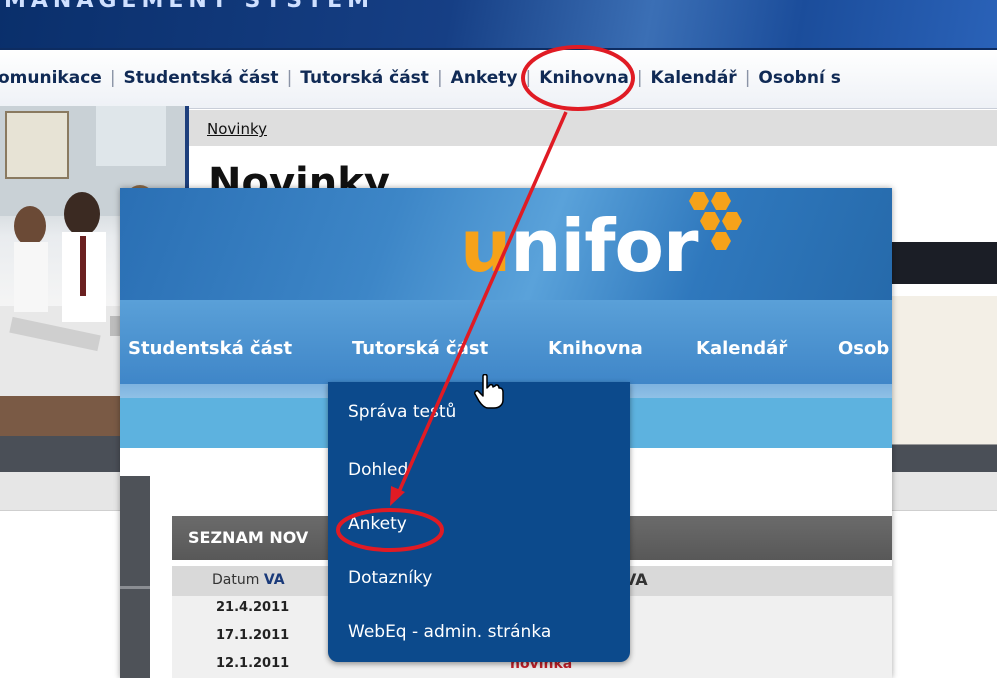 This screenshot has height=678, width=997. I want to click on menu-item-ankety: Ankety, so click(377, 524).